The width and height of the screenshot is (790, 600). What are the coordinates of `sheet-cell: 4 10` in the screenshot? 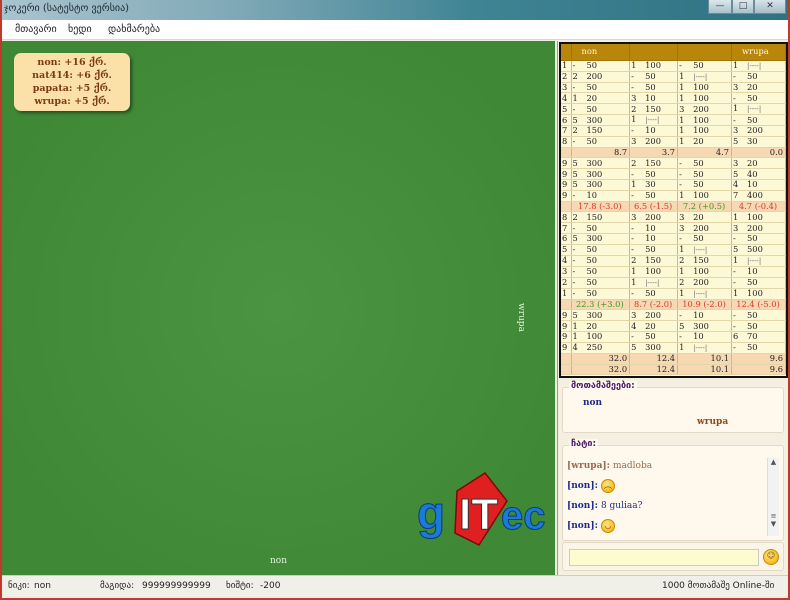 It's located at (758, 185).